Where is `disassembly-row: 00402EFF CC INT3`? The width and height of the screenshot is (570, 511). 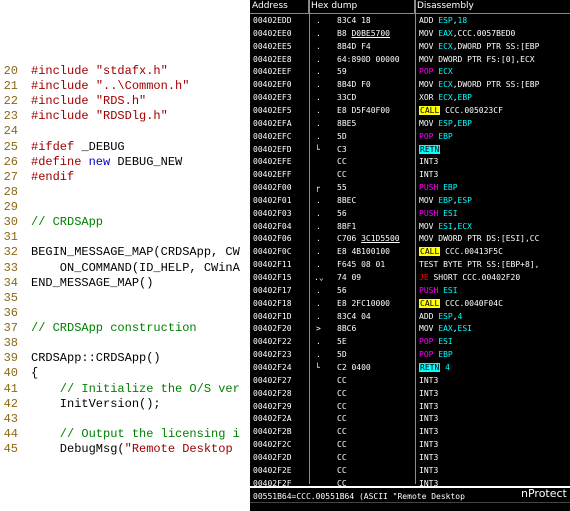 disassembly-row: 00402EFF CC INT3 is located at coordinates (410, 175).